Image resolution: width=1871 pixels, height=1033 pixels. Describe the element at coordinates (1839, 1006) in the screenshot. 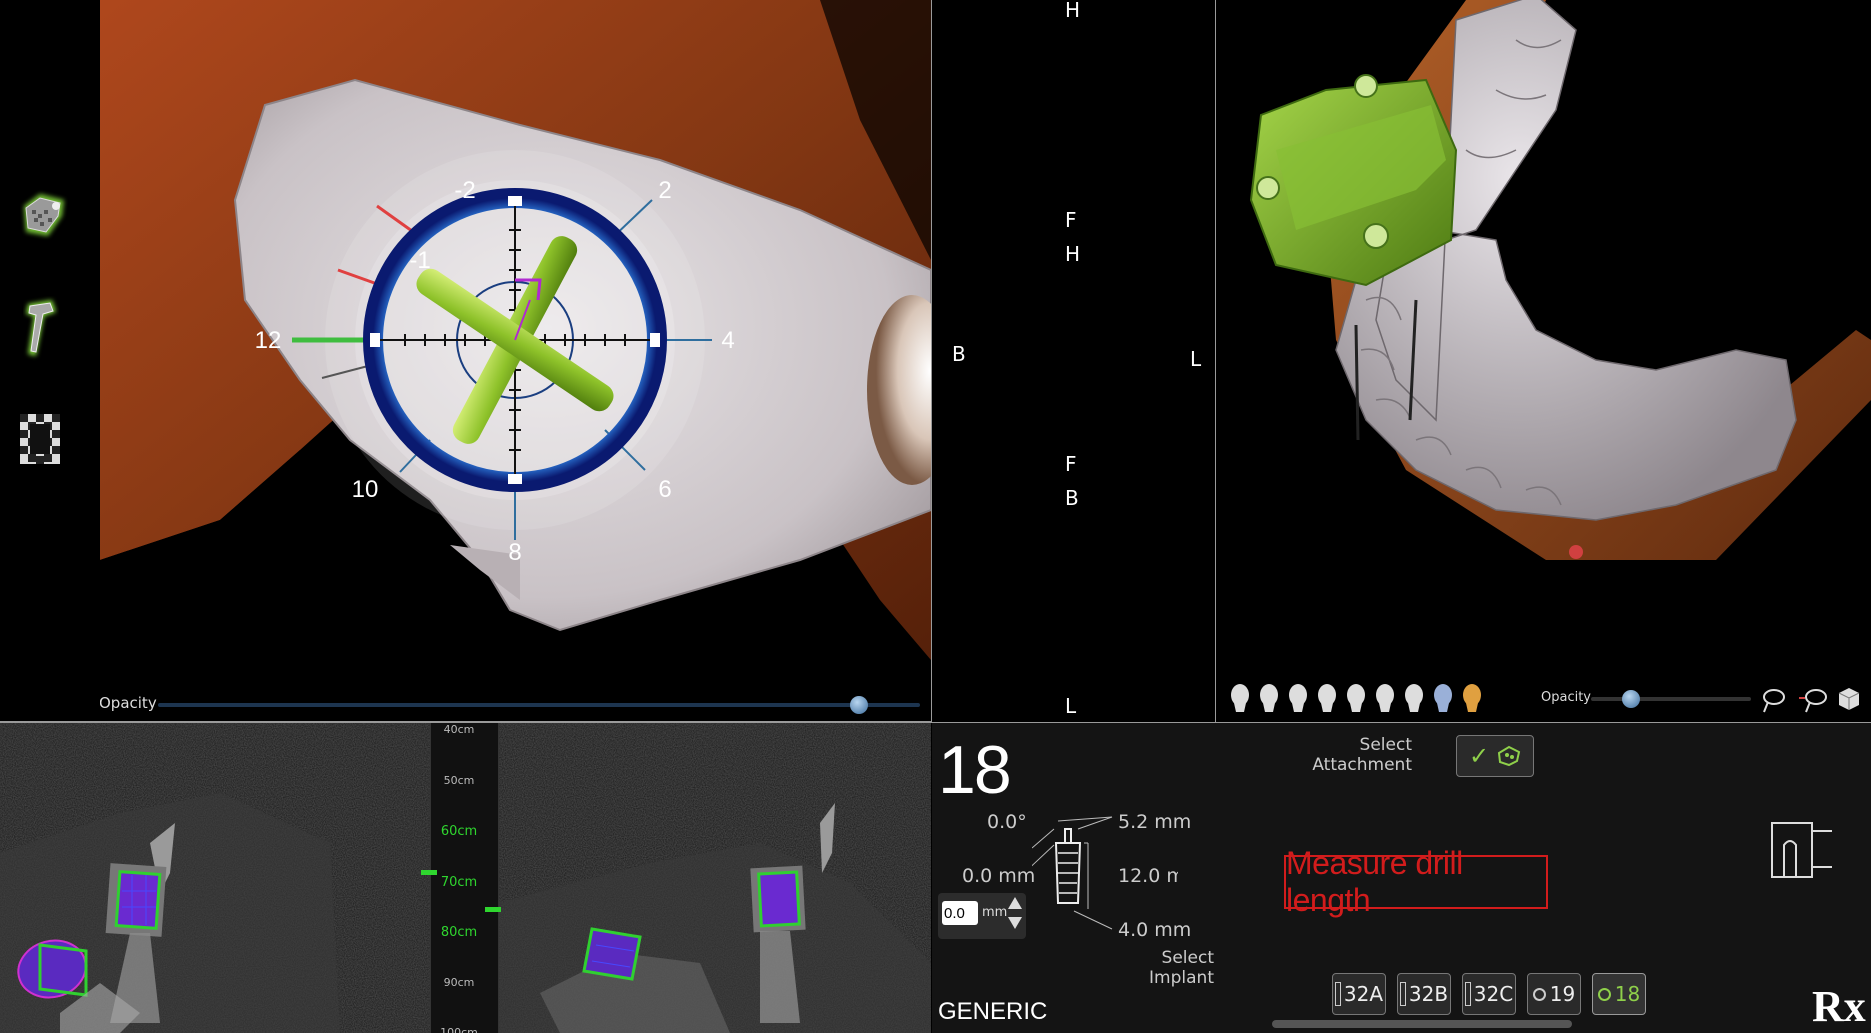

I see `rx-icon: Rx` at that location.